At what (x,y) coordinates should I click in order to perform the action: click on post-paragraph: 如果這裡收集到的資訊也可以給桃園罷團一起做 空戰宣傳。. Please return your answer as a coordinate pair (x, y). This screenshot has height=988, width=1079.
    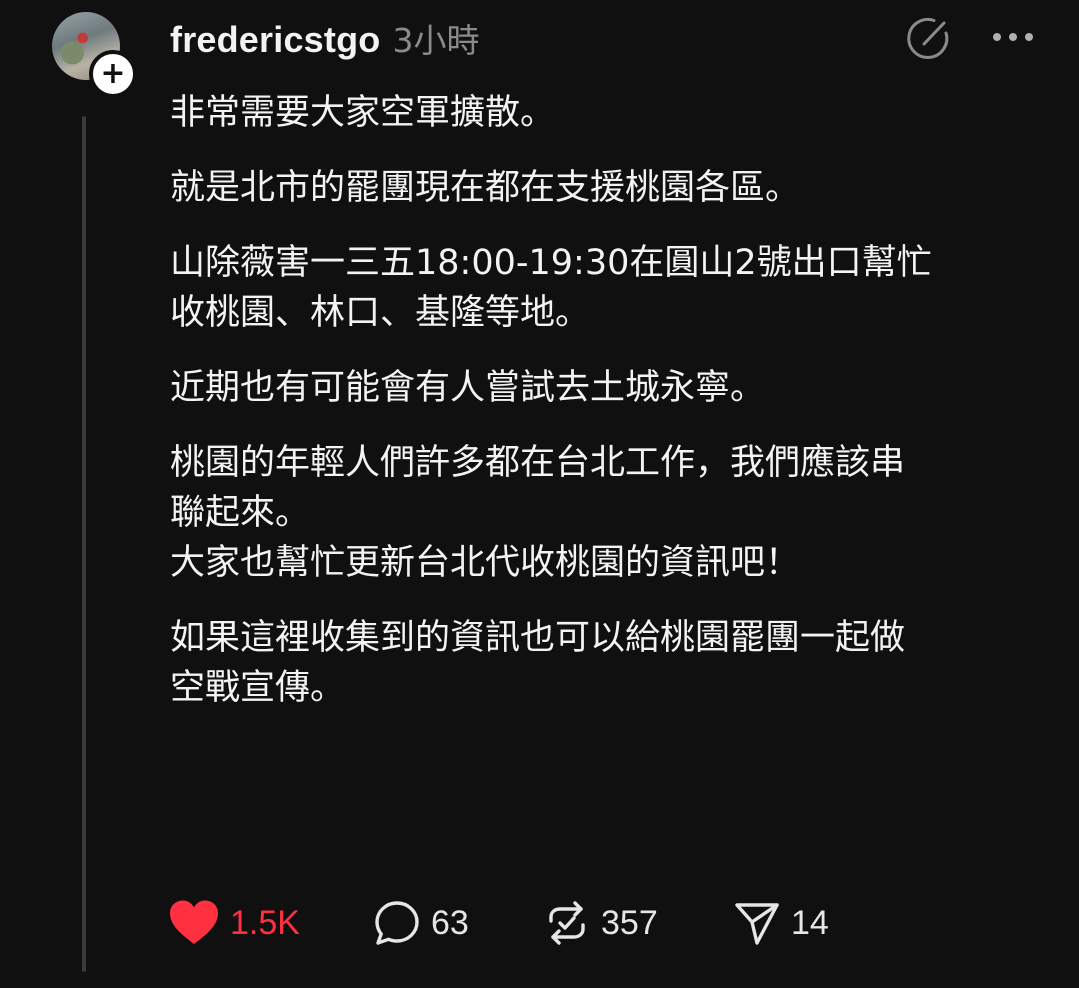
    Looking at the image, I should click on (538, 663).